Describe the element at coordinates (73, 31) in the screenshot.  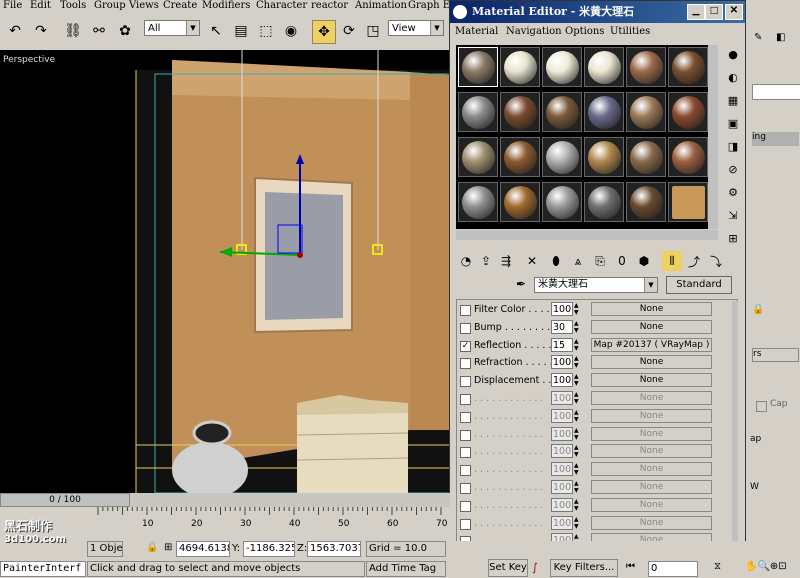
I see `link-icon: ⛓` at that location.